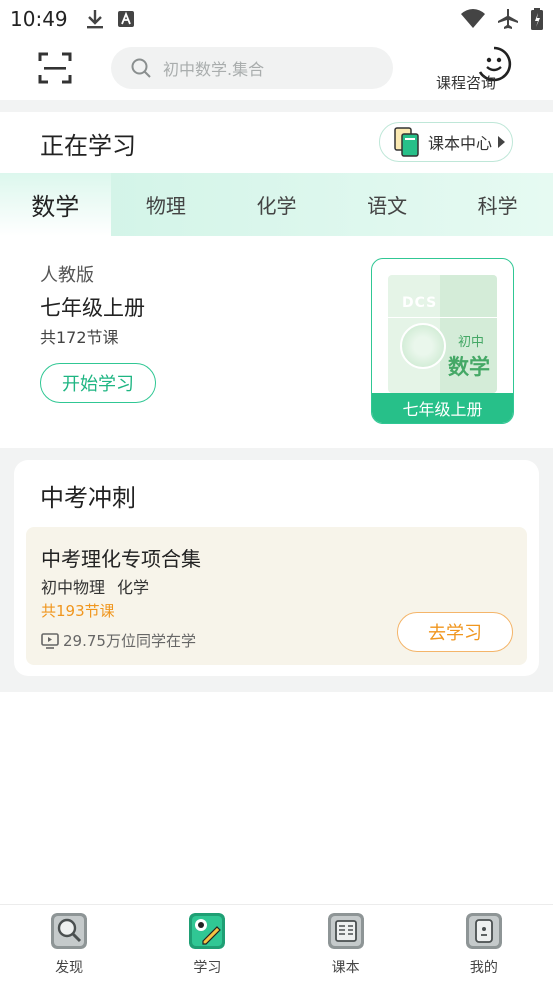 Image resolution: width=553 pixels, height=984 pixels. I want to click on nav-label: 学习, so click(207, 968).